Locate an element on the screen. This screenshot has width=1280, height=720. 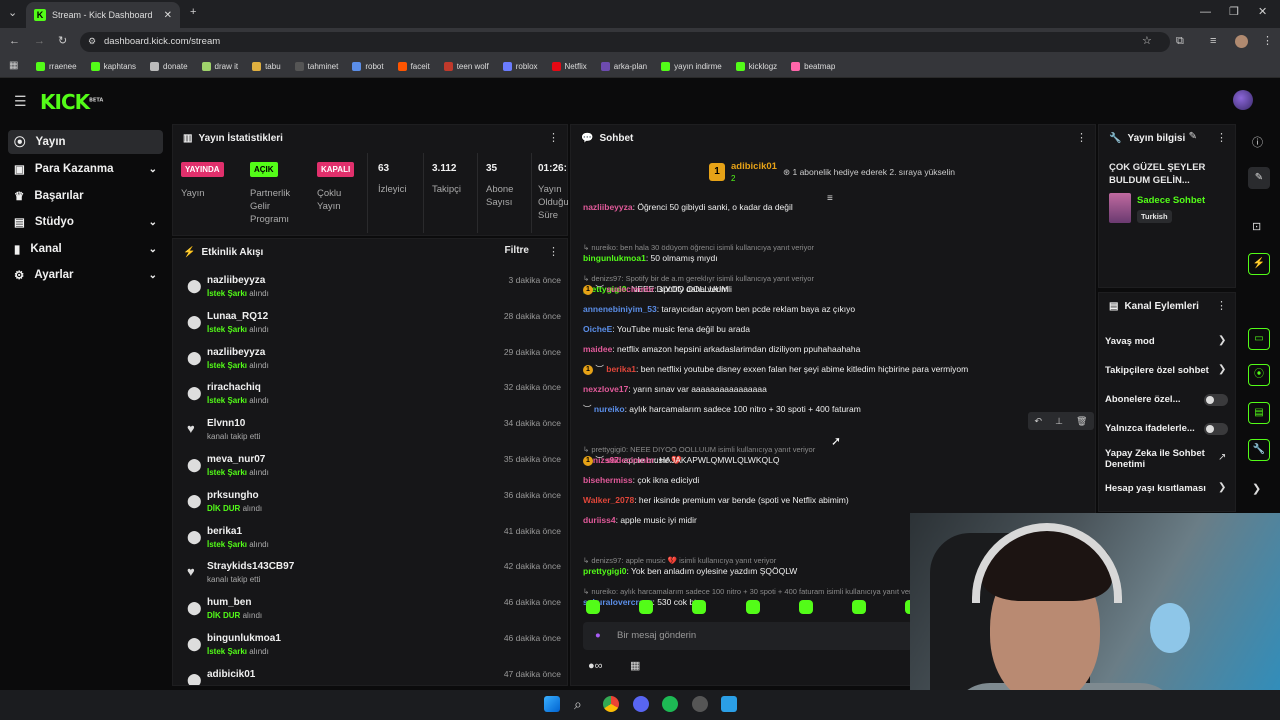
sidebar-item-kanal: ▮ Kanal ⌄ is located at coordinates (85, 249).